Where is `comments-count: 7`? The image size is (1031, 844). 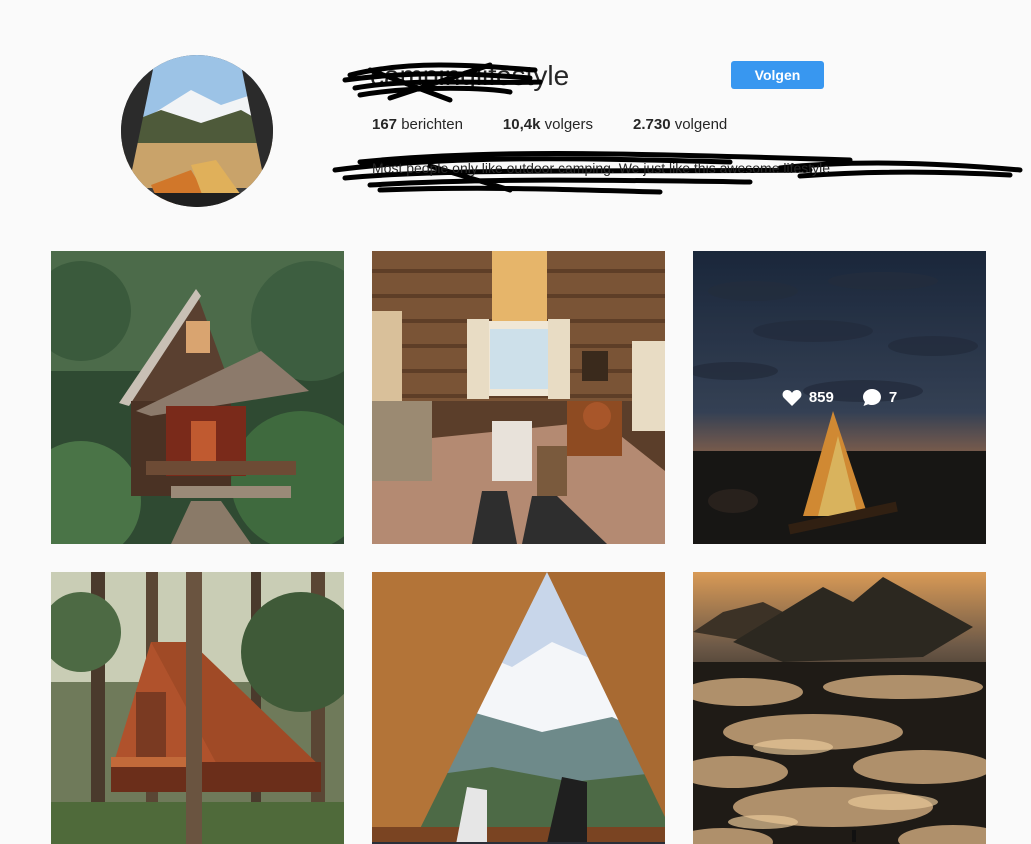
comments-count: 7 is located at coordinates (879, 397).